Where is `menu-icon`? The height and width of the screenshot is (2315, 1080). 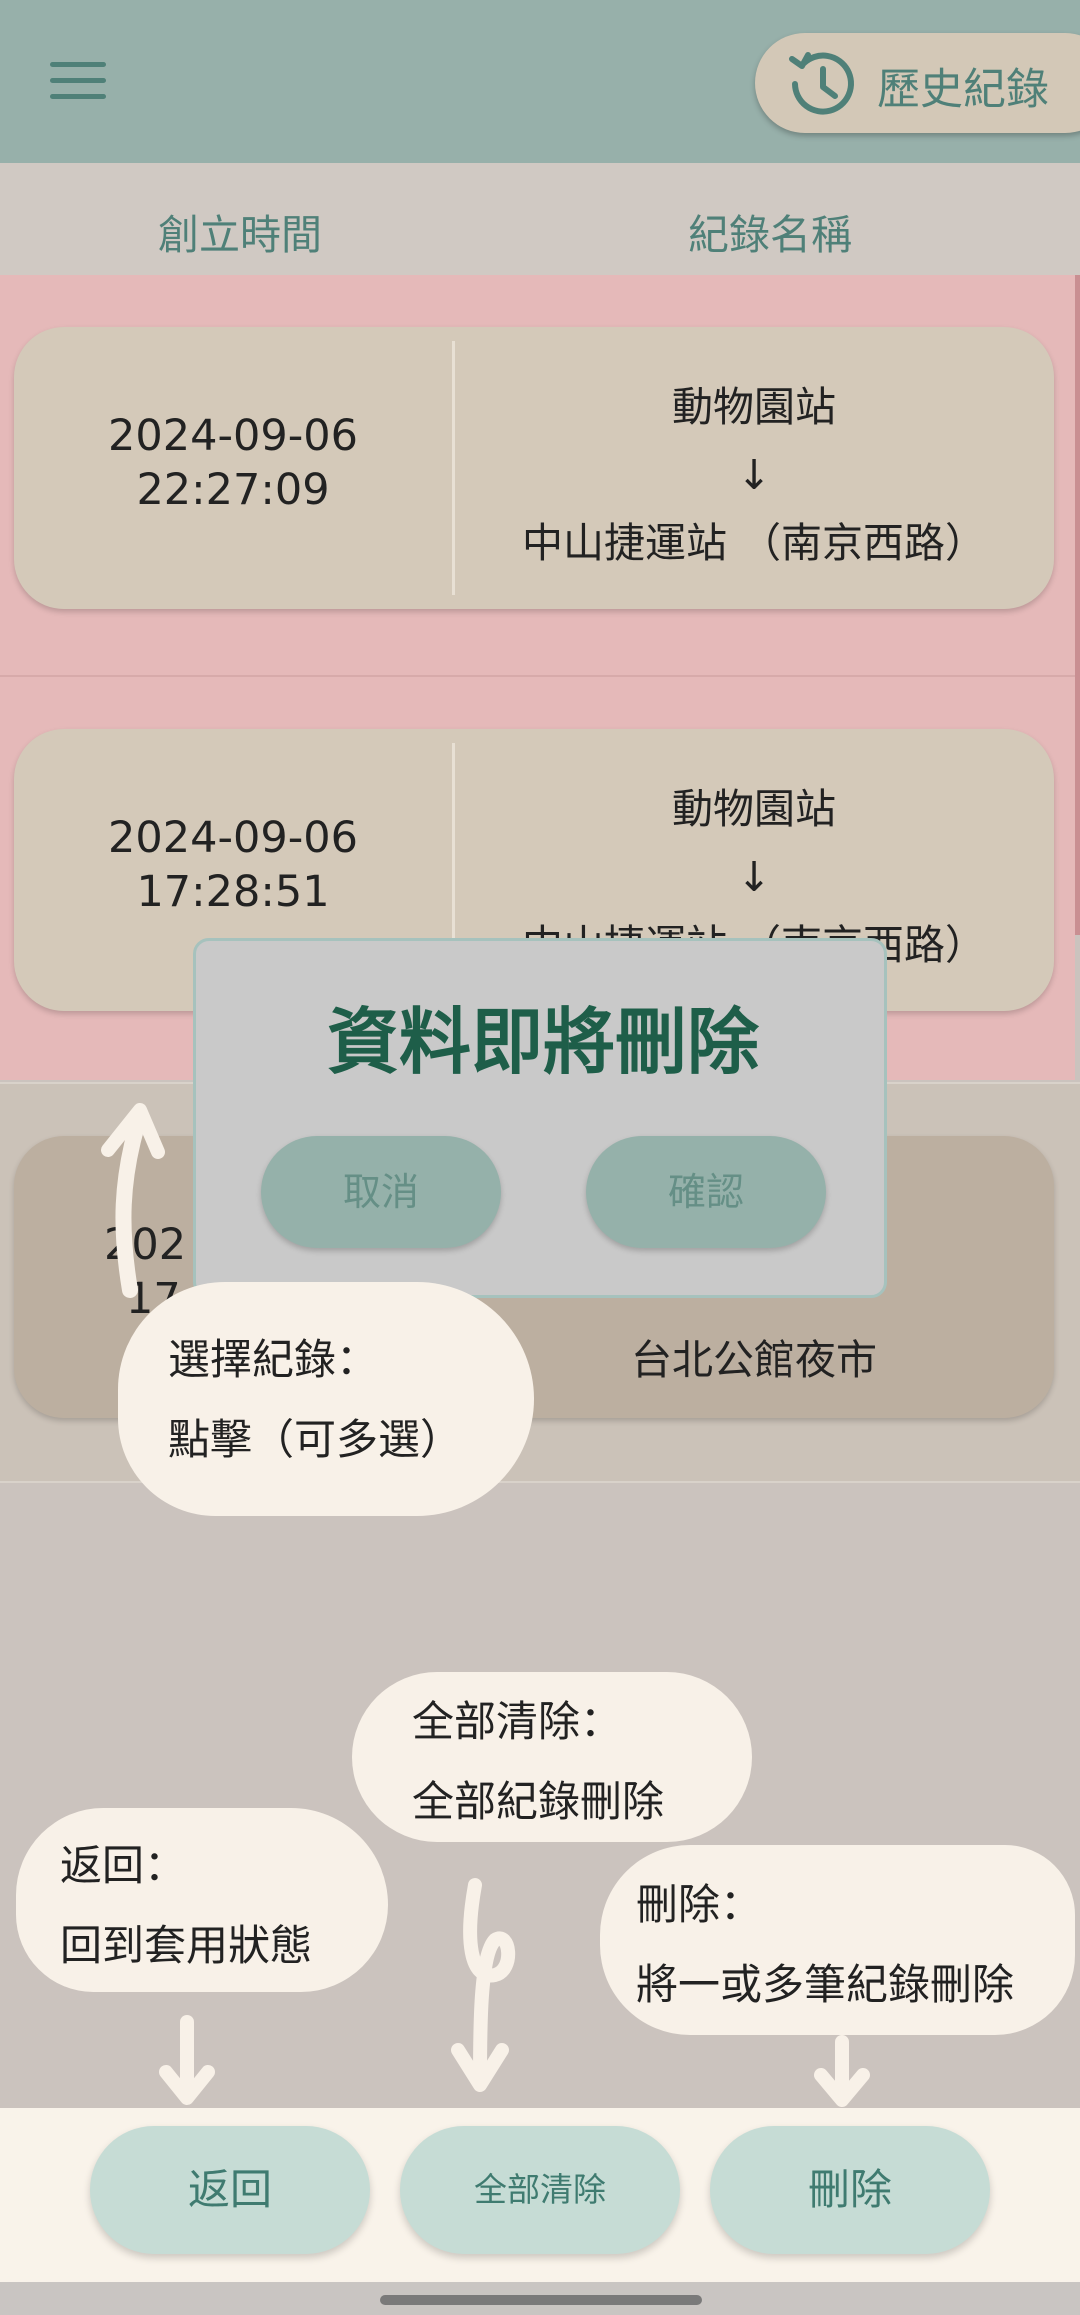
menu-icon is located at coordinates (78, 81).